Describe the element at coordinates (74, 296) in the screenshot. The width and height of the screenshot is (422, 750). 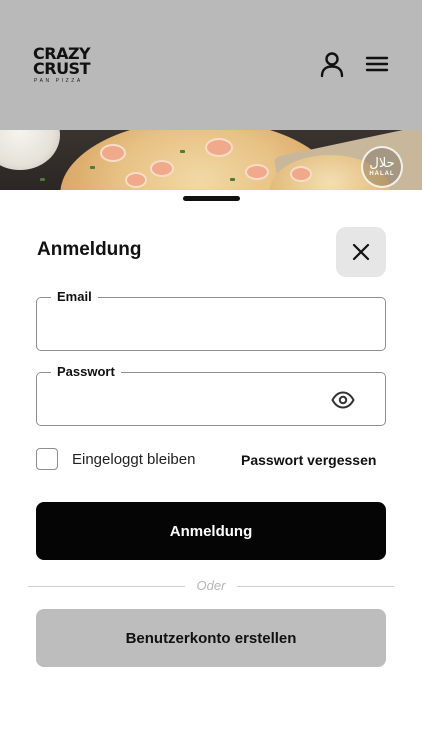
I see `email-label: Email` at that location.